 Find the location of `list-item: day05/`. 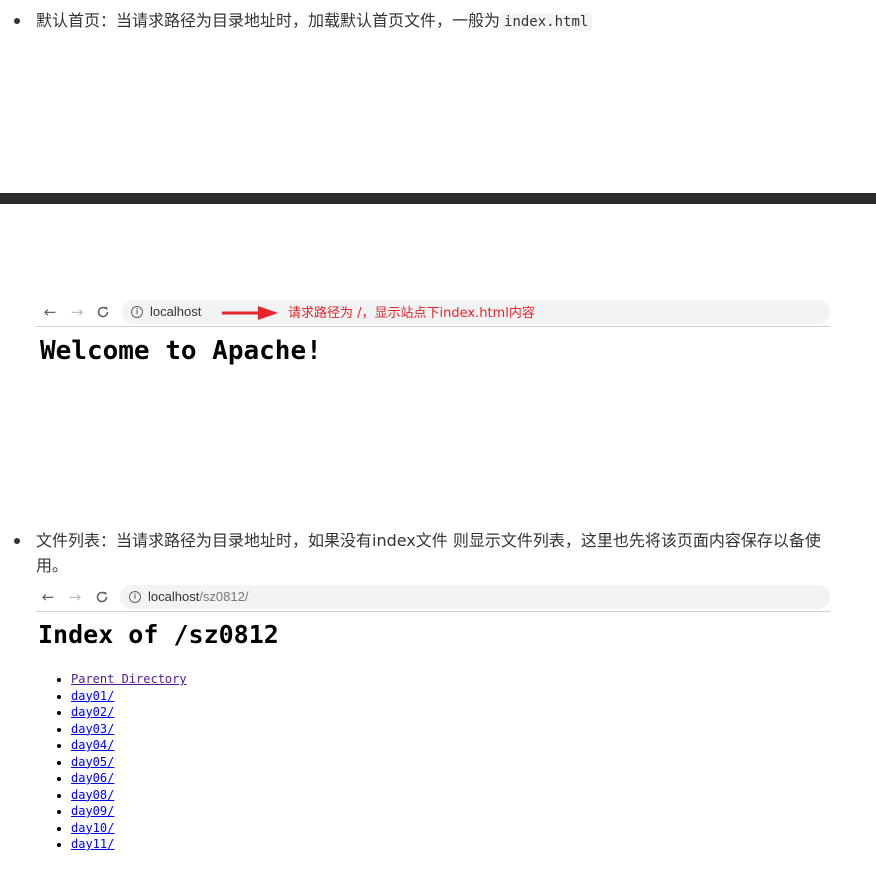

list-item: day05/ is located at coordinates (129, 762).